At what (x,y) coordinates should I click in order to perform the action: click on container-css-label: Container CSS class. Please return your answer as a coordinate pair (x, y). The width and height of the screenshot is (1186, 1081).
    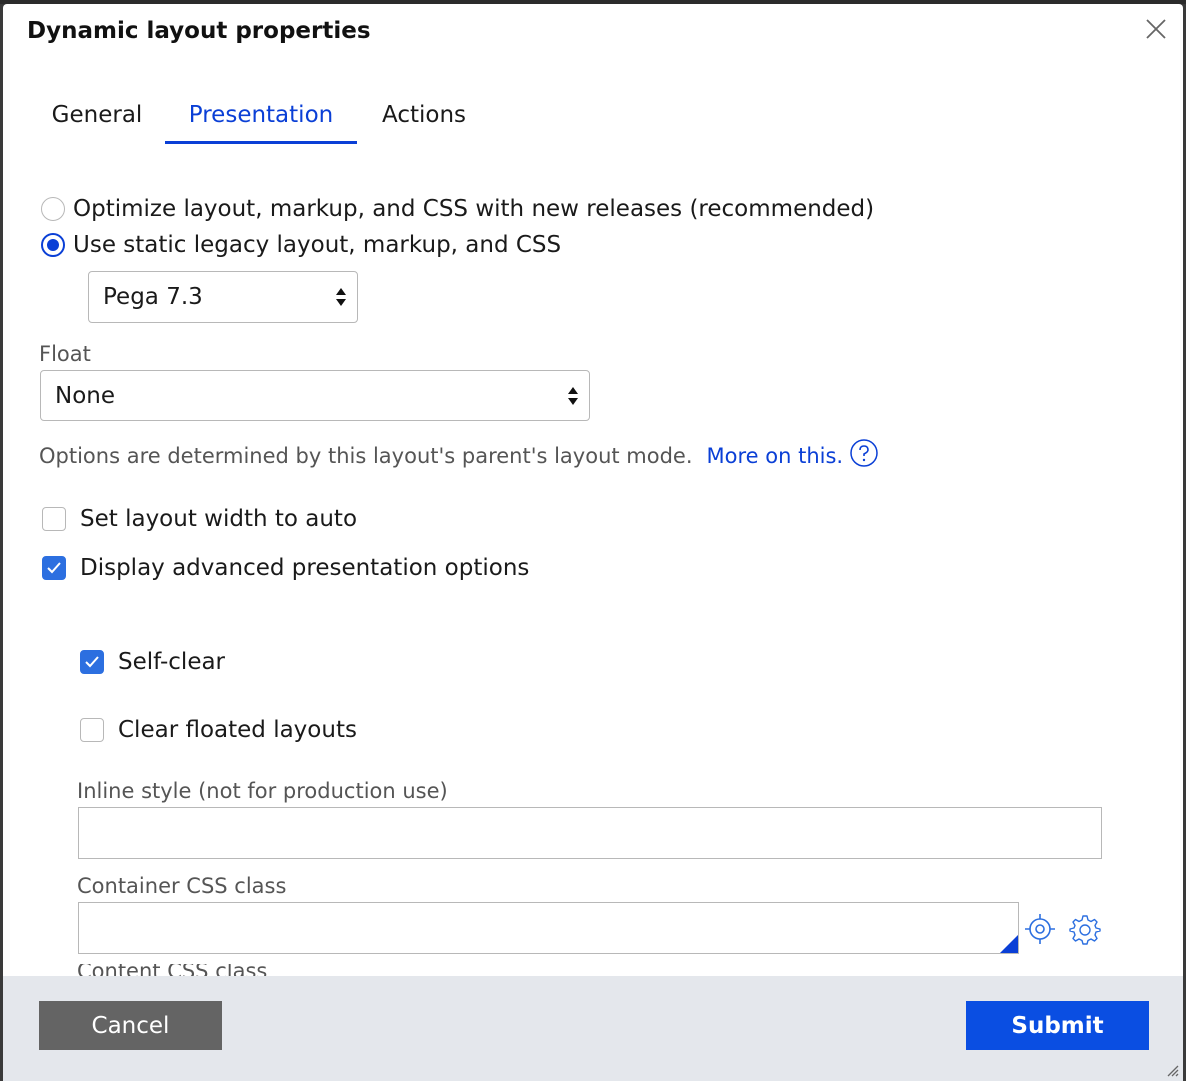
    Looking at the image, I should click on (182, 886).